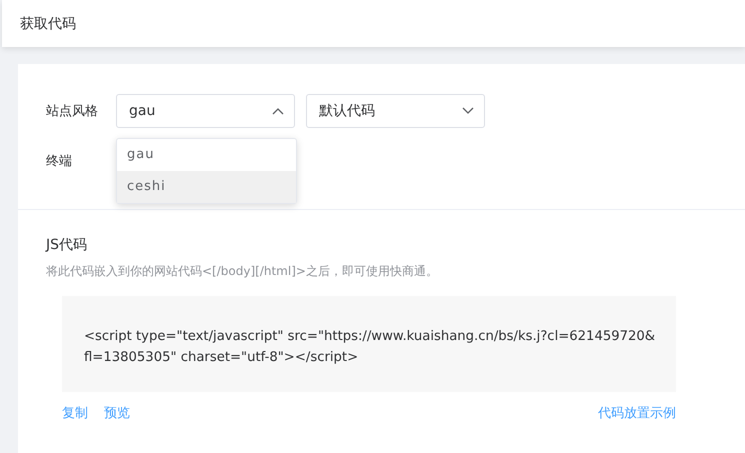 This screenshot has height=453, width=745. Describe the element at coordinates (59, 161) in the screenshot. I see `field-label: 终端` at that location.